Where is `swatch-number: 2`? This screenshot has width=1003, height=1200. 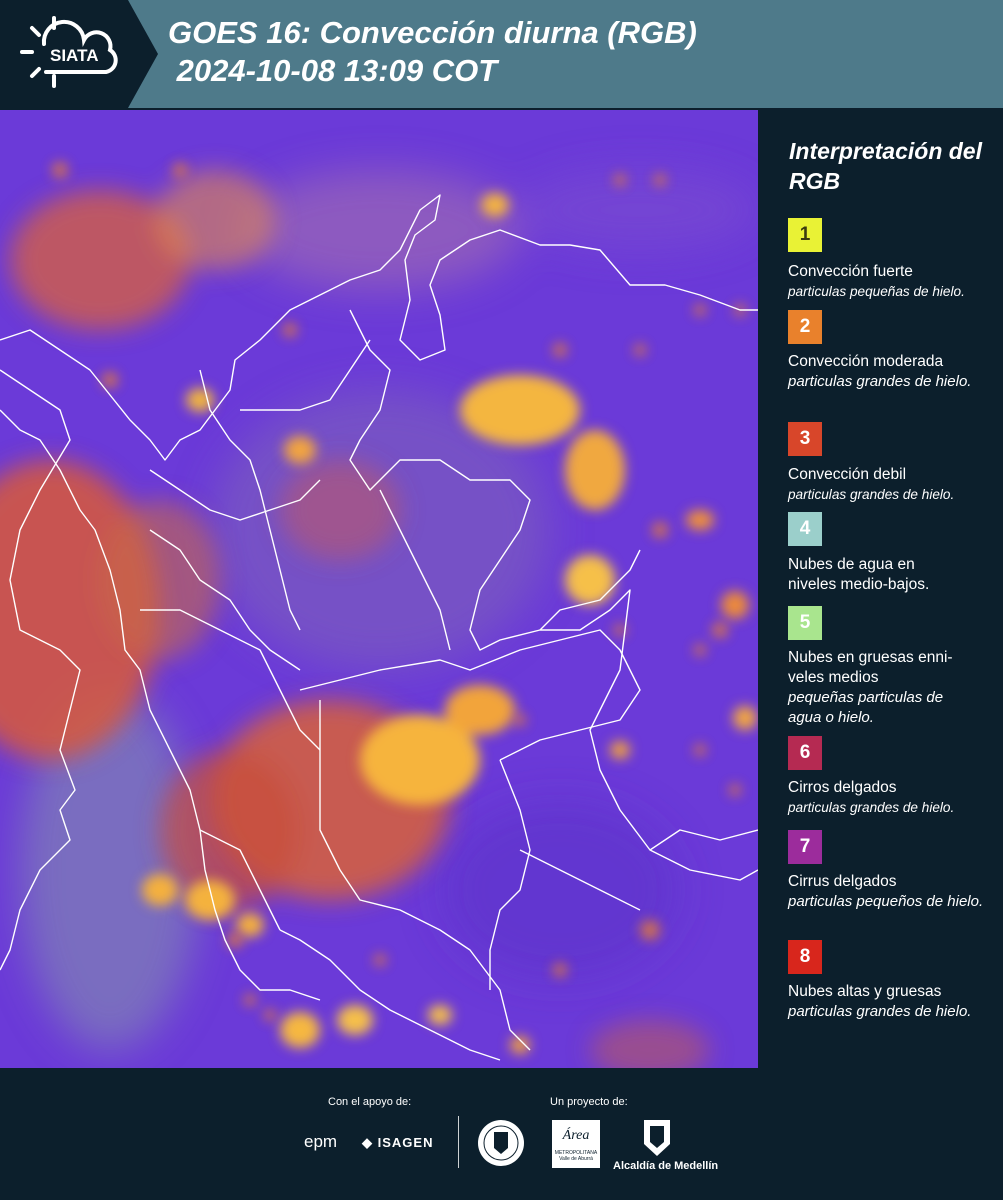 swatch-number: 2 is located at coordinates (805, 326).